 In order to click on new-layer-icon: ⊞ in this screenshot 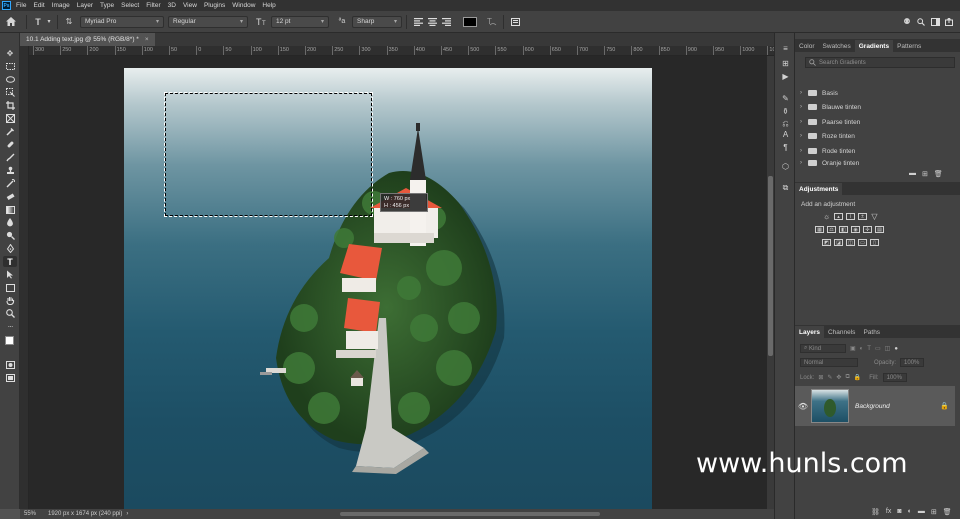, I will do `click(934, 512)`.